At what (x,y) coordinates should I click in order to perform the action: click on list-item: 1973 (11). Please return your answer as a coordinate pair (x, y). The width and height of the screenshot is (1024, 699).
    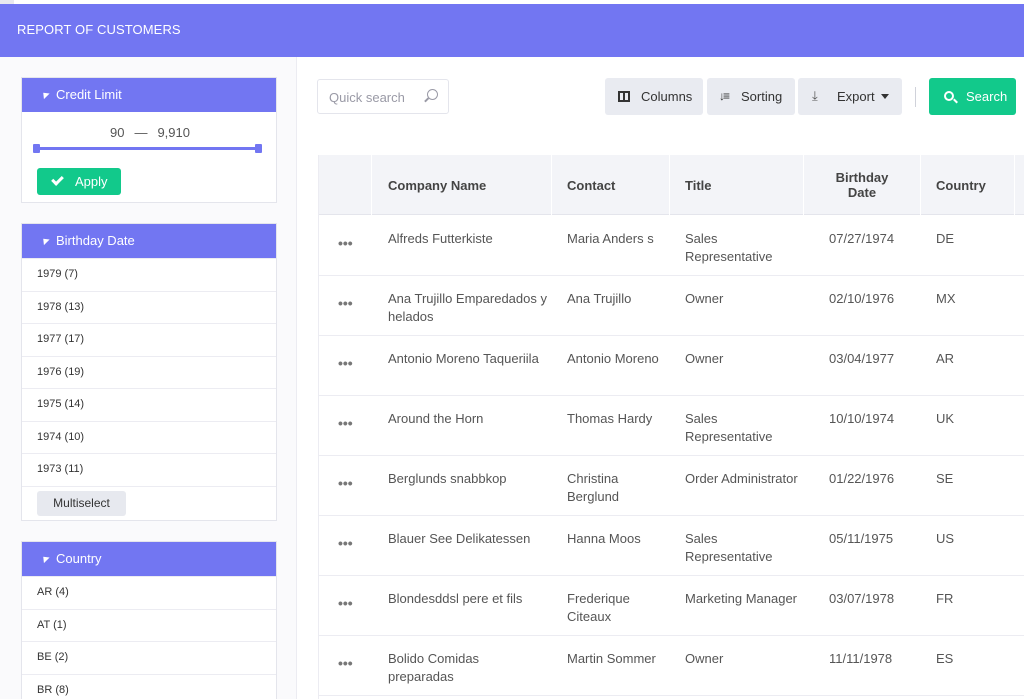
    Looking at the image, I should click on (149, 469).